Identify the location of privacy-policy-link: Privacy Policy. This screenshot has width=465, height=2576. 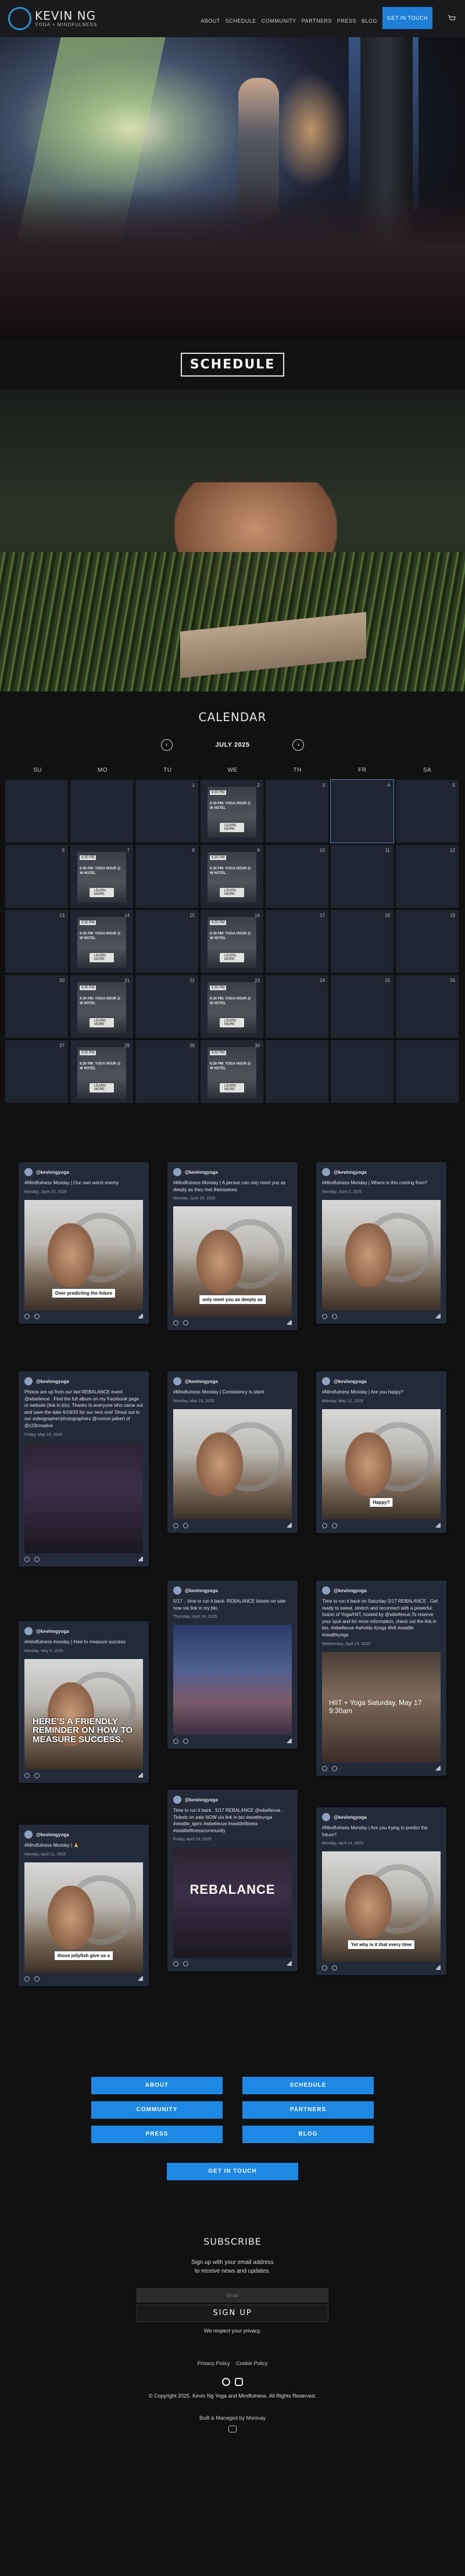
(214, 2363).